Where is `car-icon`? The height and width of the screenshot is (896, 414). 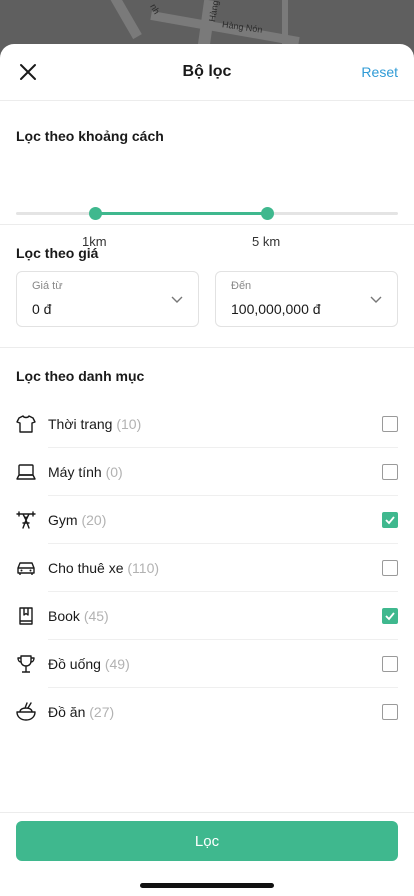
car-icon is located at coordinates (26, 568).